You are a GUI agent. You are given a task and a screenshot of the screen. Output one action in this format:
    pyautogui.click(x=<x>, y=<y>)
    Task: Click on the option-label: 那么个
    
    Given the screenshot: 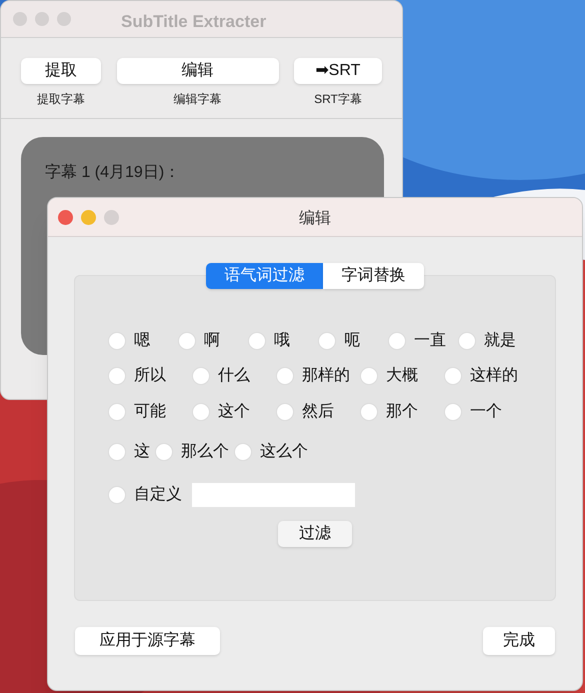 What is the action you would take?
    pyautogui.click(x=205, y=452)
    